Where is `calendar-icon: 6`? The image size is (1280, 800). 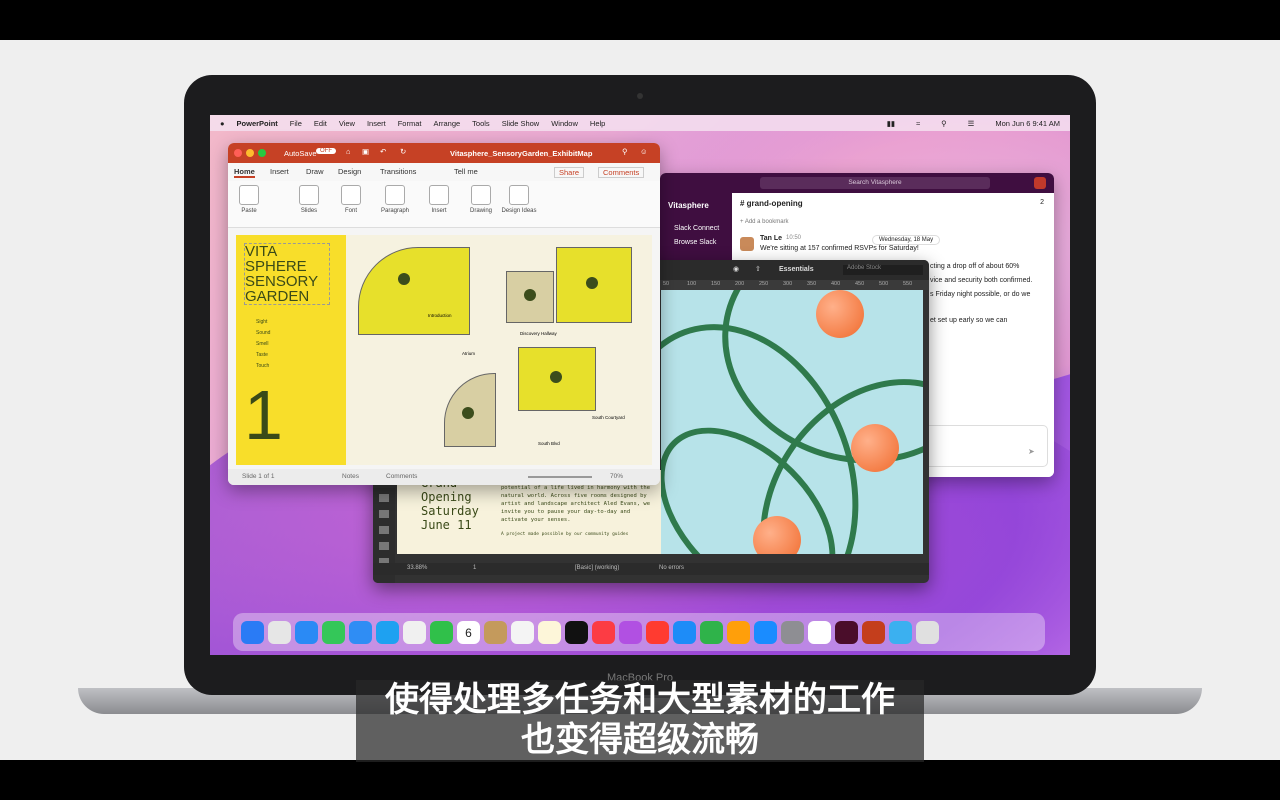 calendar-icon: 6 is located at coordinates (468, 632).